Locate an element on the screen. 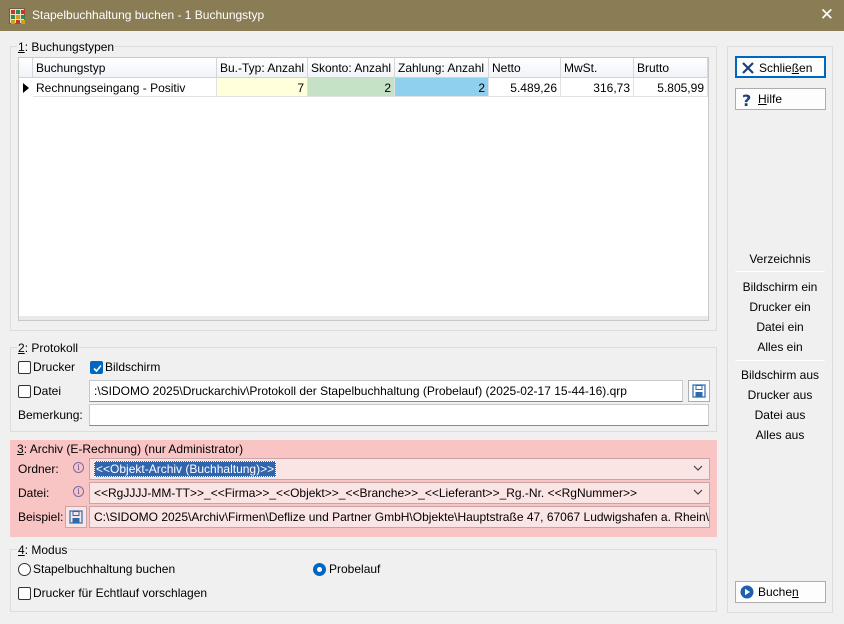 The height and width of the screenshot is (624, 844). check-icon is located at coordinates (97, 368).